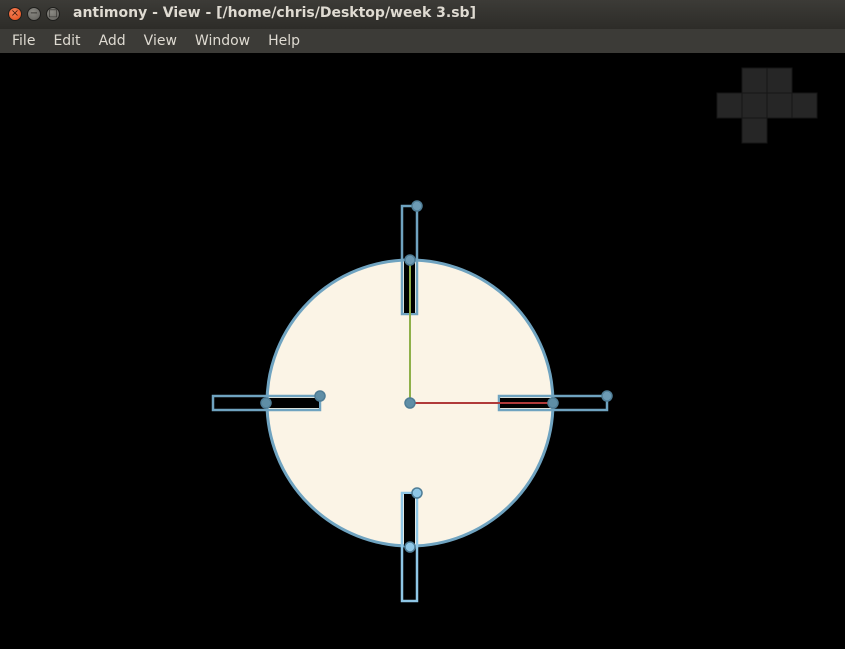 The width and height of the screenshot is (845, 649). I want to click on slot-bottom-center-handle, so click(410, 547).